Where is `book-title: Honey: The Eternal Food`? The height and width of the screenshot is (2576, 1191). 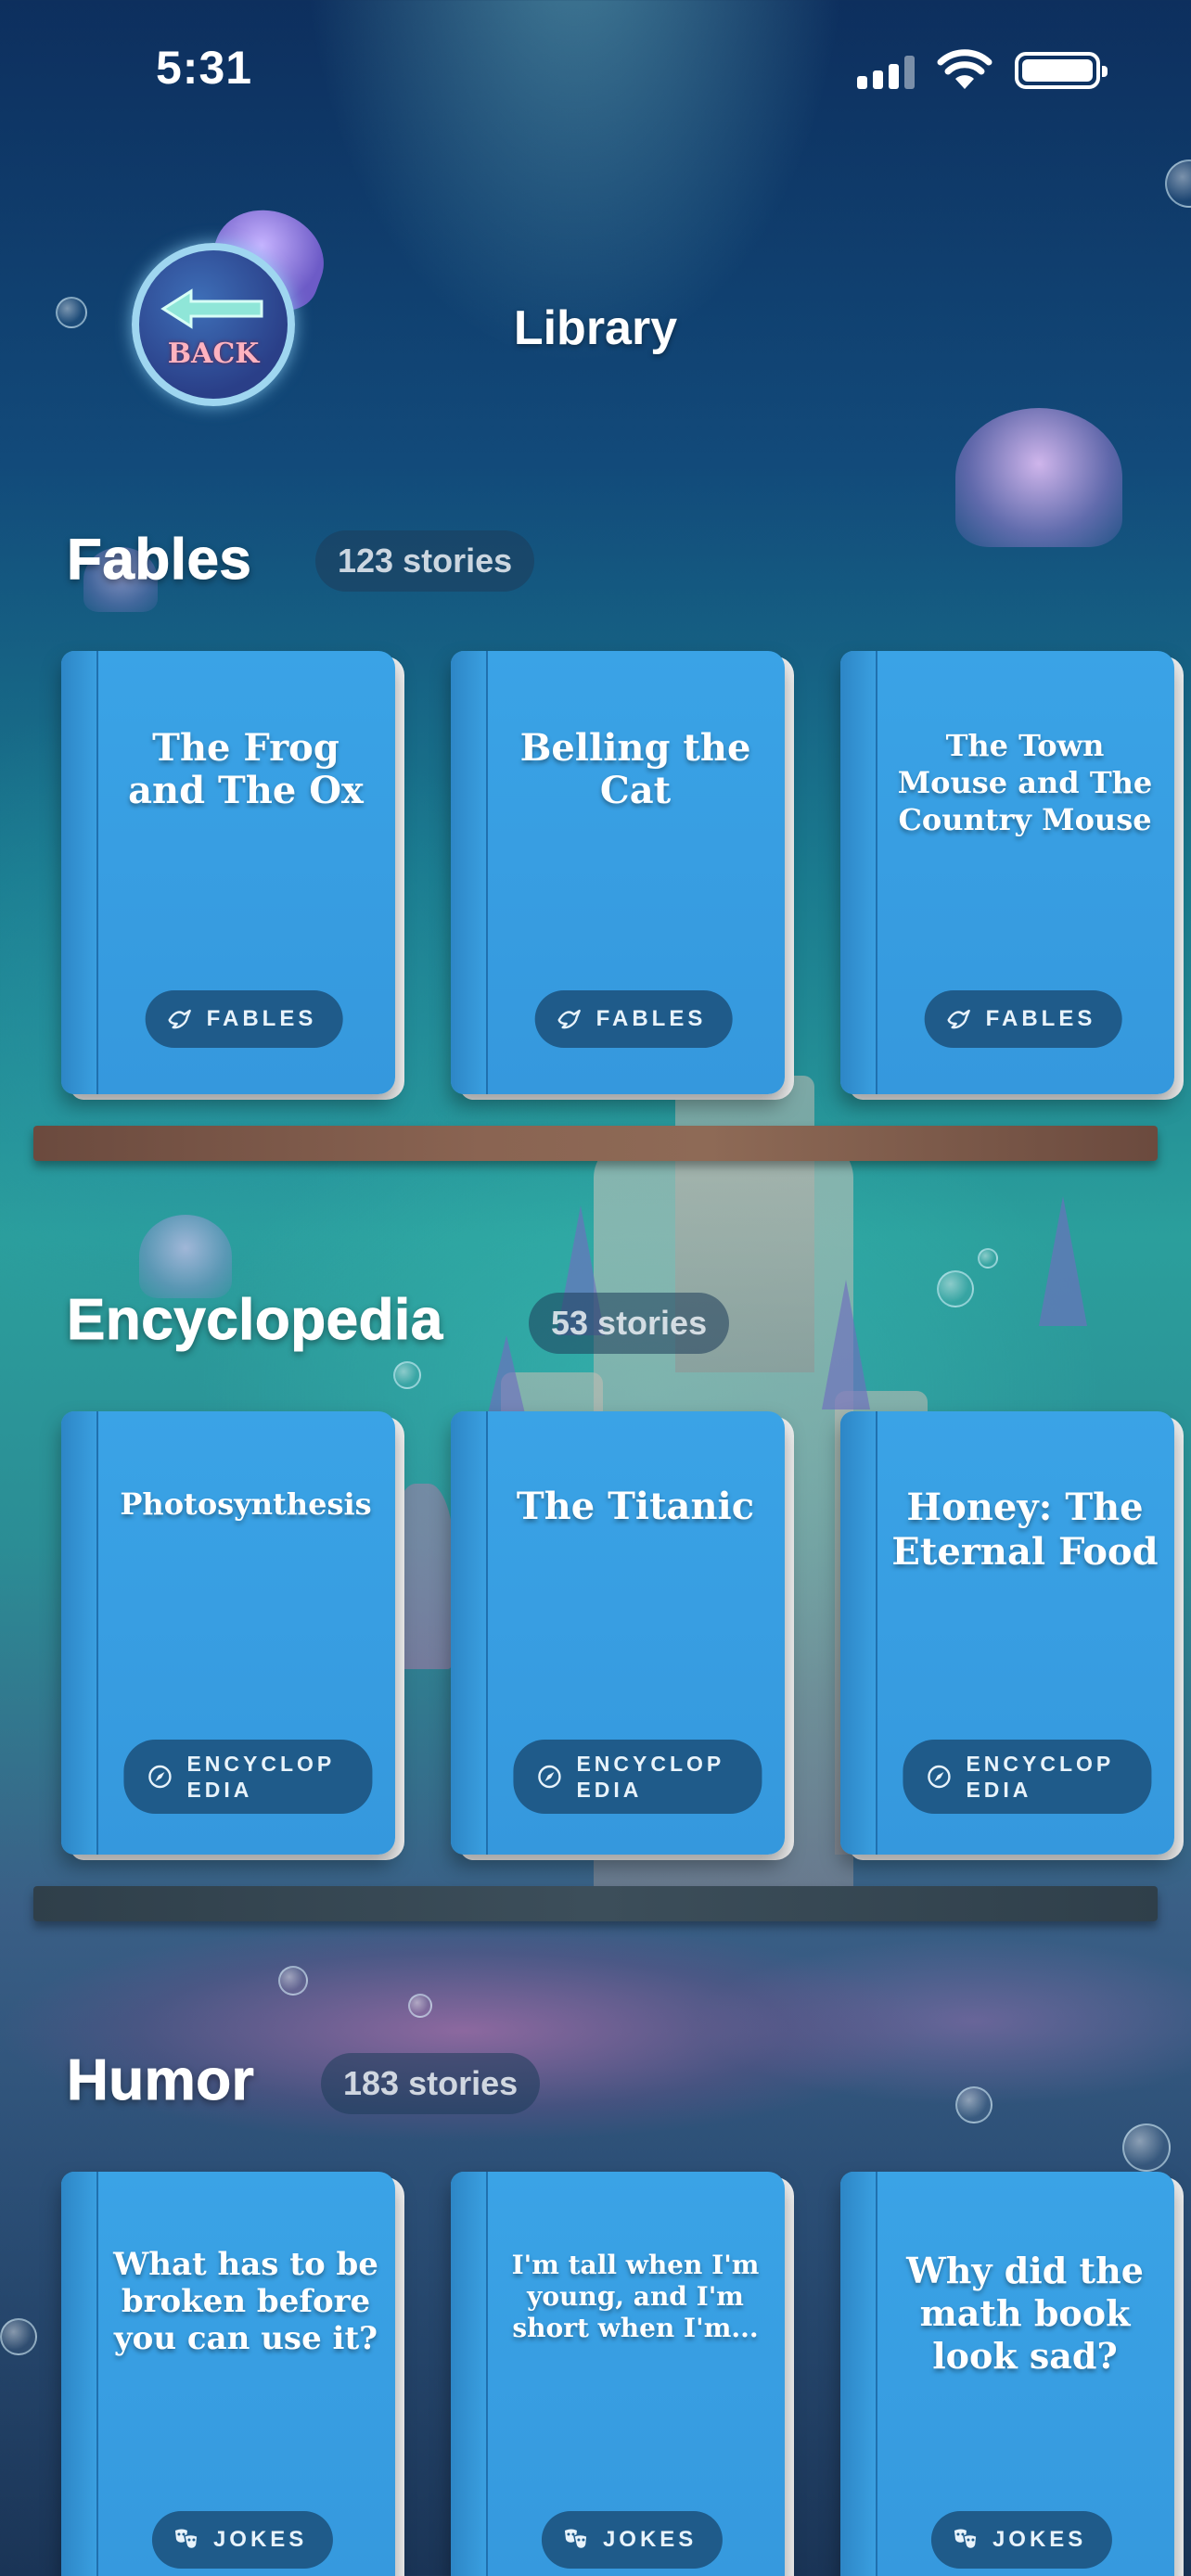
book-title: Honey: The Eternal Food is located at coordinates (1025, 1530).